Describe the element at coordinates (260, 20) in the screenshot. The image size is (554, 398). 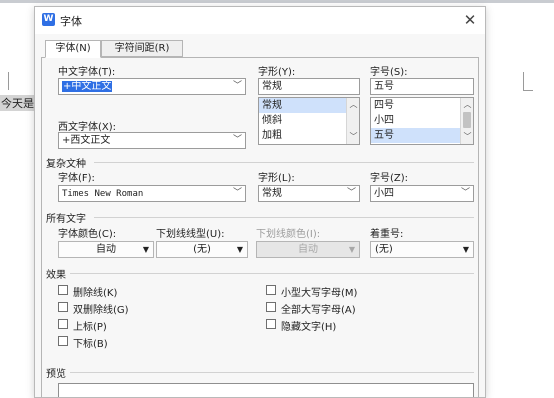
I see `dialog-titlebar: W 字体 ✕` at that location.